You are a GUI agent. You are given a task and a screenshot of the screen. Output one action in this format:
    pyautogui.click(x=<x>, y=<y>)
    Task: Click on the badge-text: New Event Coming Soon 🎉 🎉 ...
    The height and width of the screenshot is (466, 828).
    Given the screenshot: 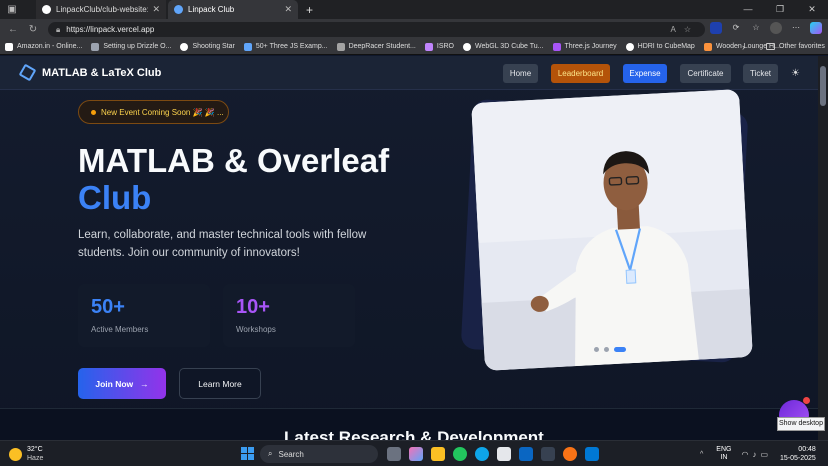 What is the action you would take?
    pyautogui.click(x=162, y=112)
    